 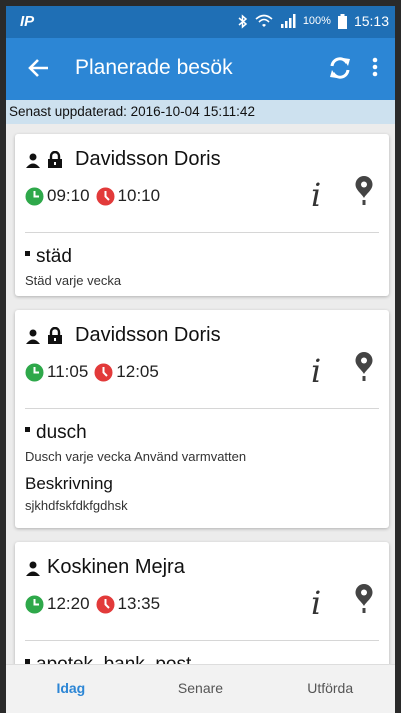 I want to click on task-title: apotek, bank, post, so click(x=113, y=659).